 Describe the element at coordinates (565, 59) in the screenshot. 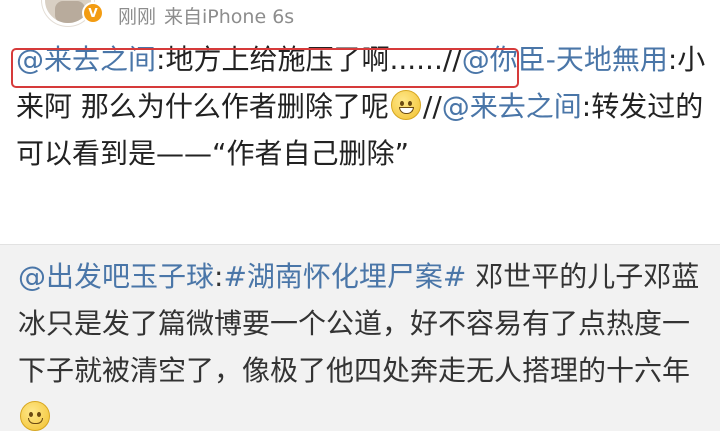

I see `mention-link: @你臣-天地無用` at that location.